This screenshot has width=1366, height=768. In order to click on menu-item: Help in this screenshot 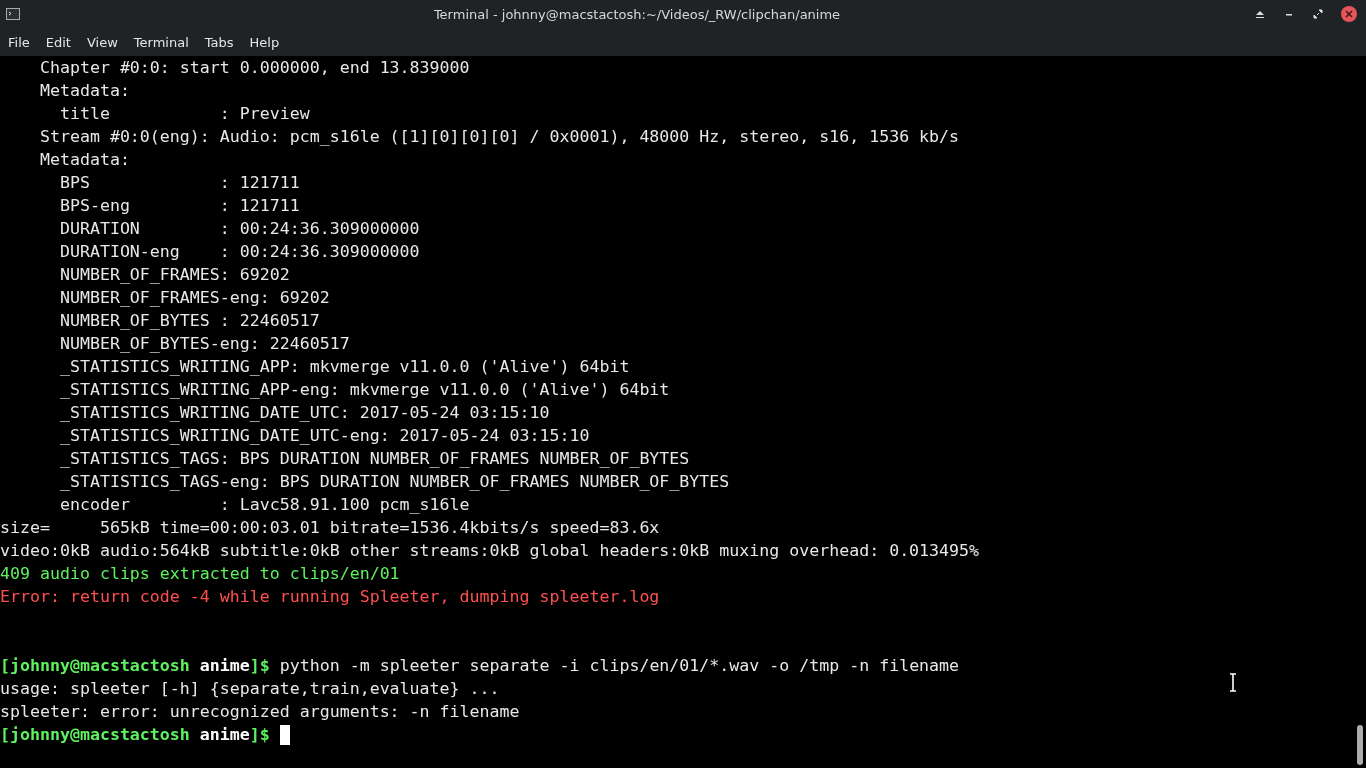, I will do `click(264, 42)`.